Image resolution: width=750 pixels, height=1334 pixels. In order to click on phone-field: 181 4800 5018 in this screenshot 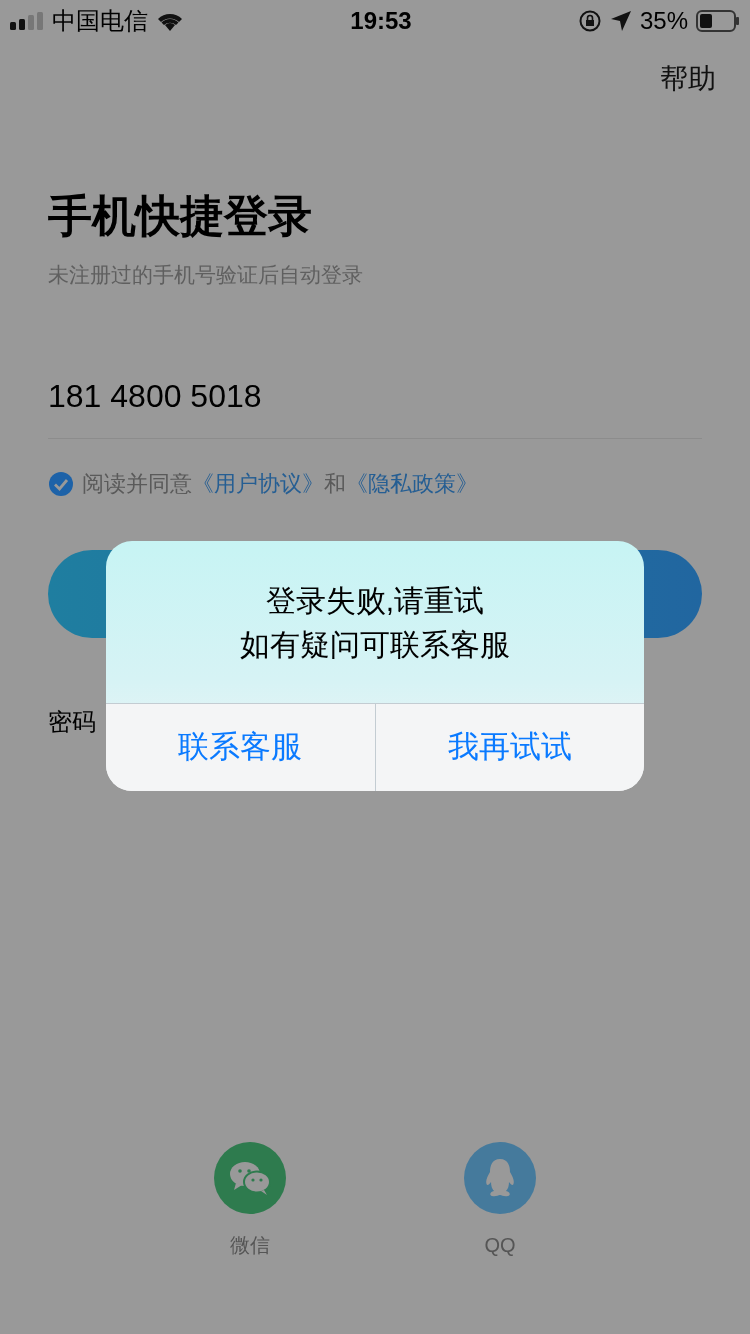, I will do `click(375, 406)`.